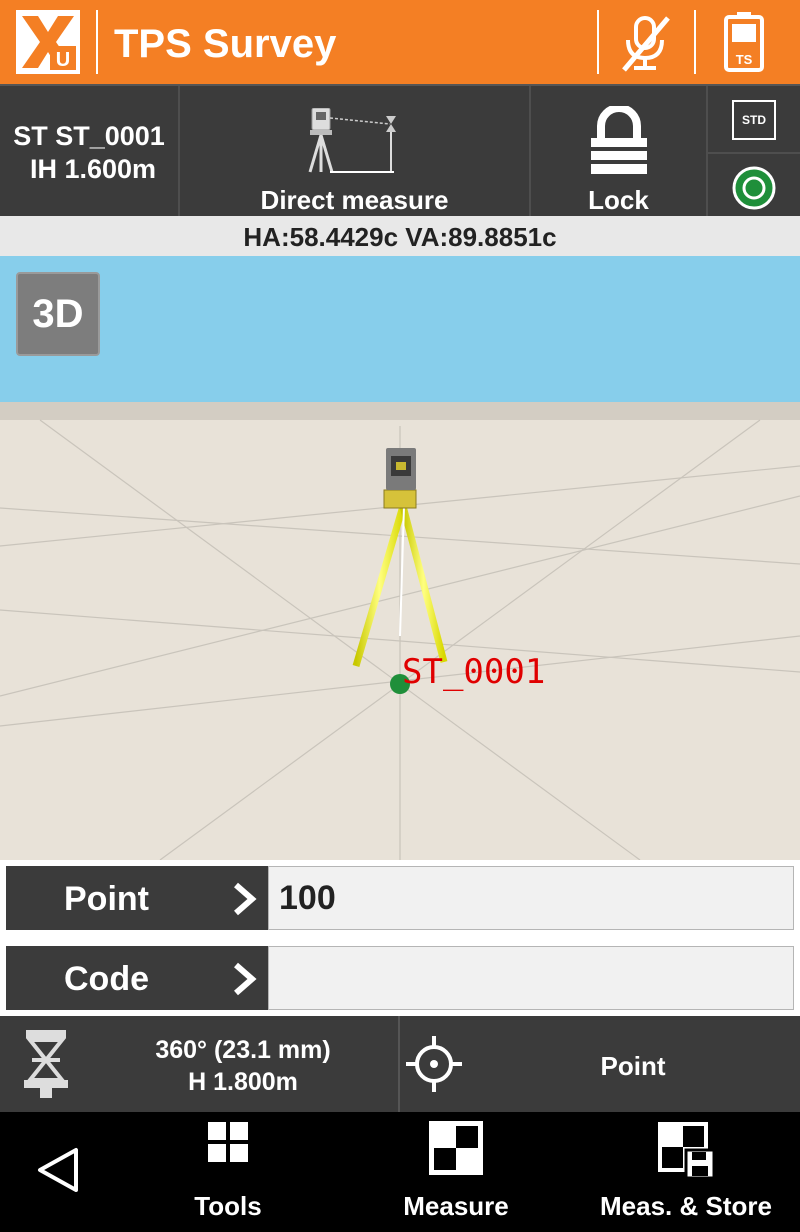 Image resolution: width=800 pixels, height=1232 pixels. Describe the element at coordinates (754, 188) in the screenshot. I see `target-status-icon` at that location.